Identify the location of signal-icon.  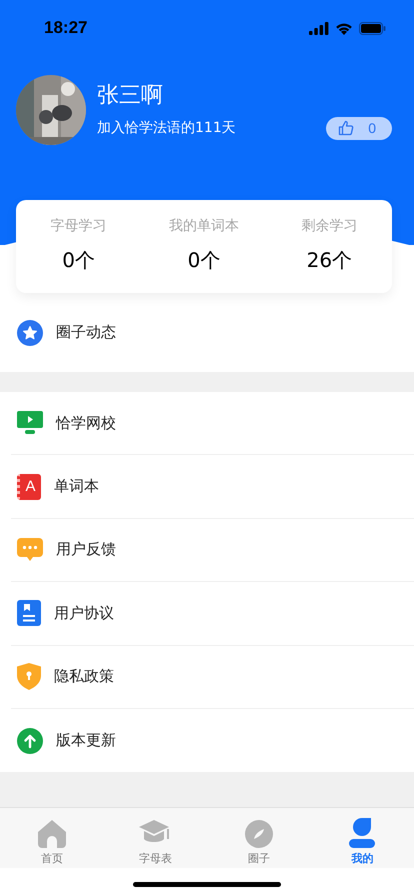
(319, 28).